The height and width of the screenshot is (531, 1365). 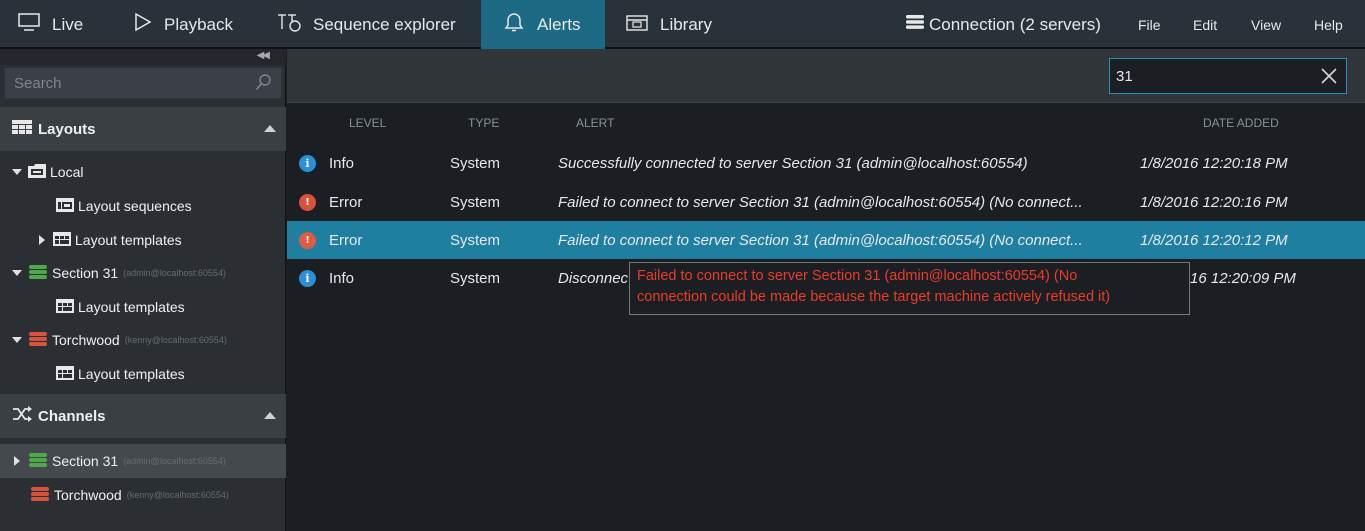 I want to click on tree-item-layout-templates-tw: Layout templates, so click(x=143, y=374).